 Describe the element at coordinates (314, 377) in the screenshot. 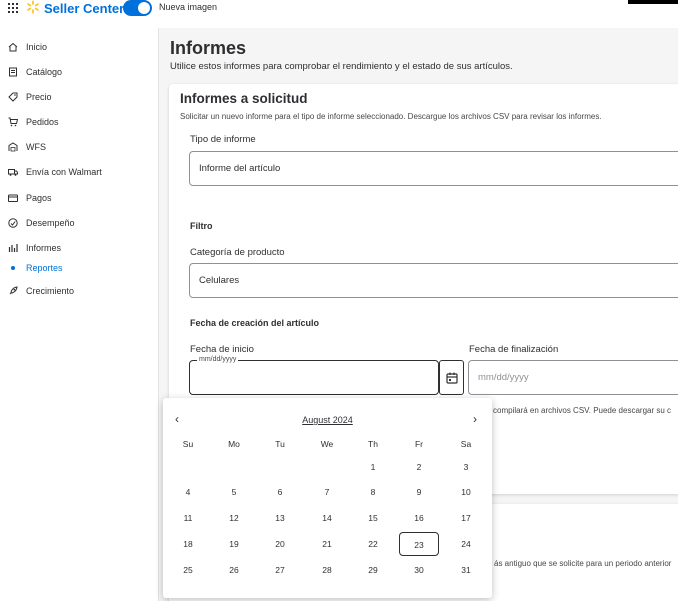

I see `start-date-input` at that location.